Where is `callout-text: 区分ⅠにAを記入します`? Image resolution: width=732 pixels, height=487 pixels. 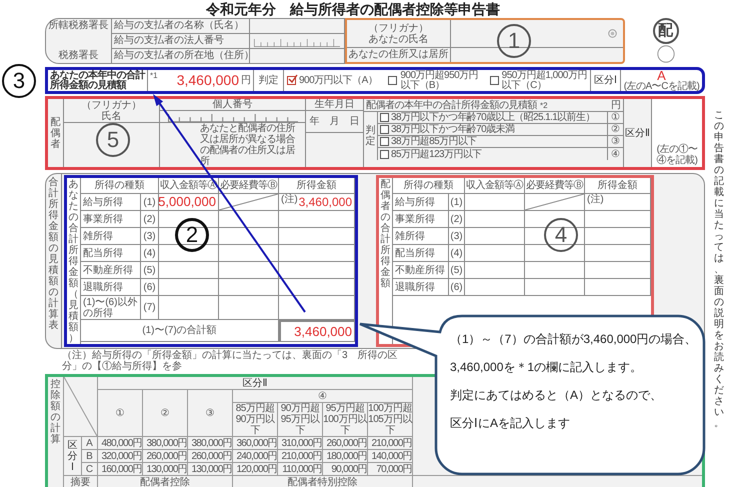 callout-text: 区分ⅠにAを記入します is located at coordinates (511, 423).